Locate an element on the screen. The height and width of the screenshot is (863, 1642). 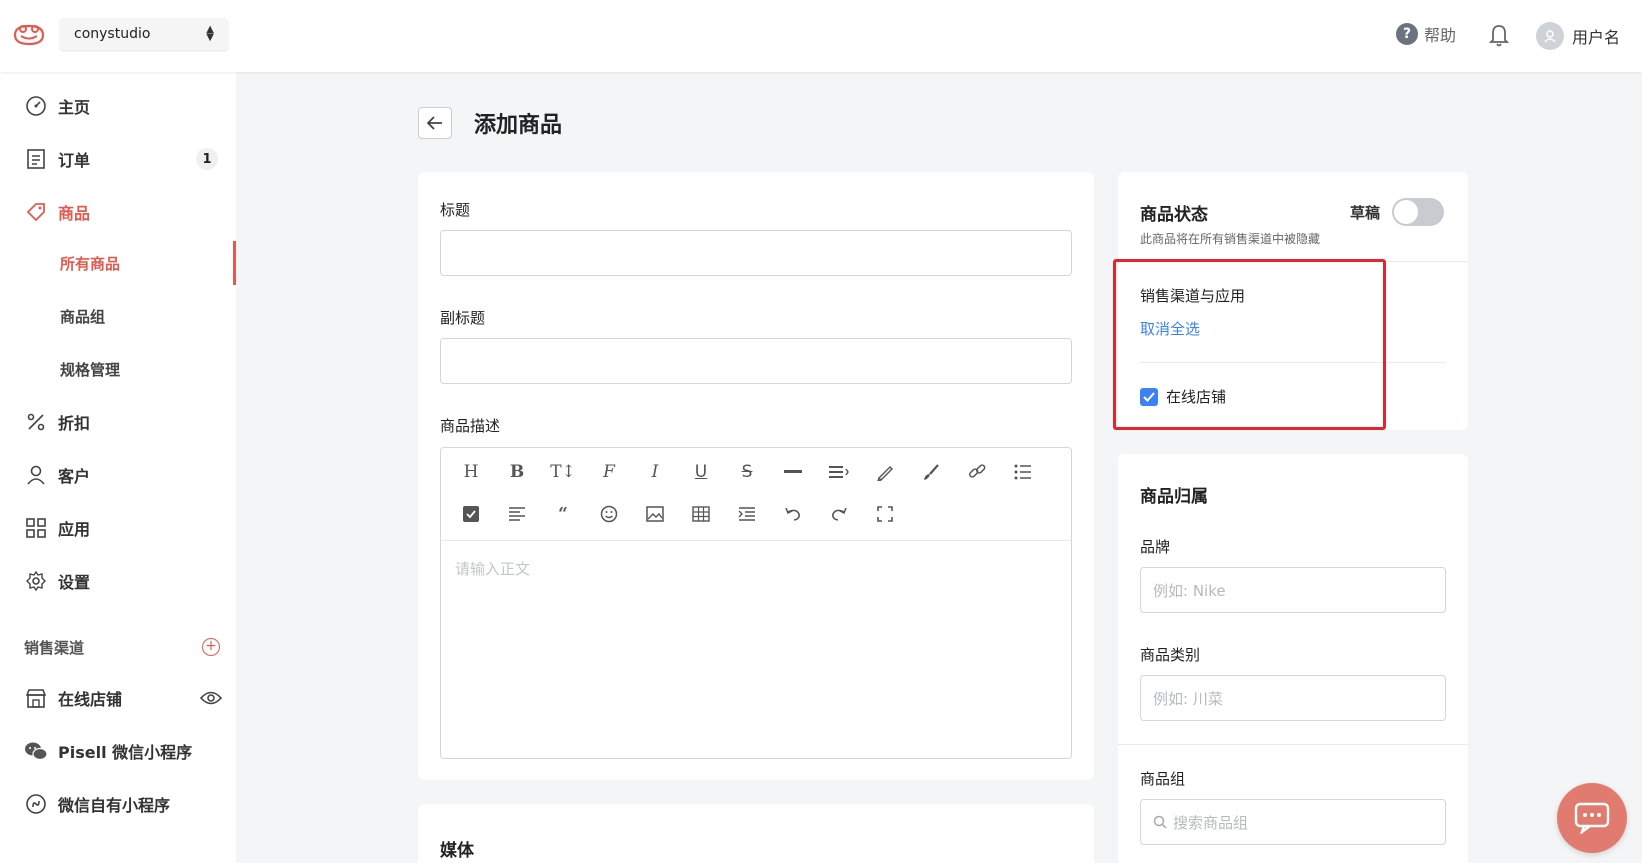
draft-label: 草稿 is located at coordinates (1365, 213).